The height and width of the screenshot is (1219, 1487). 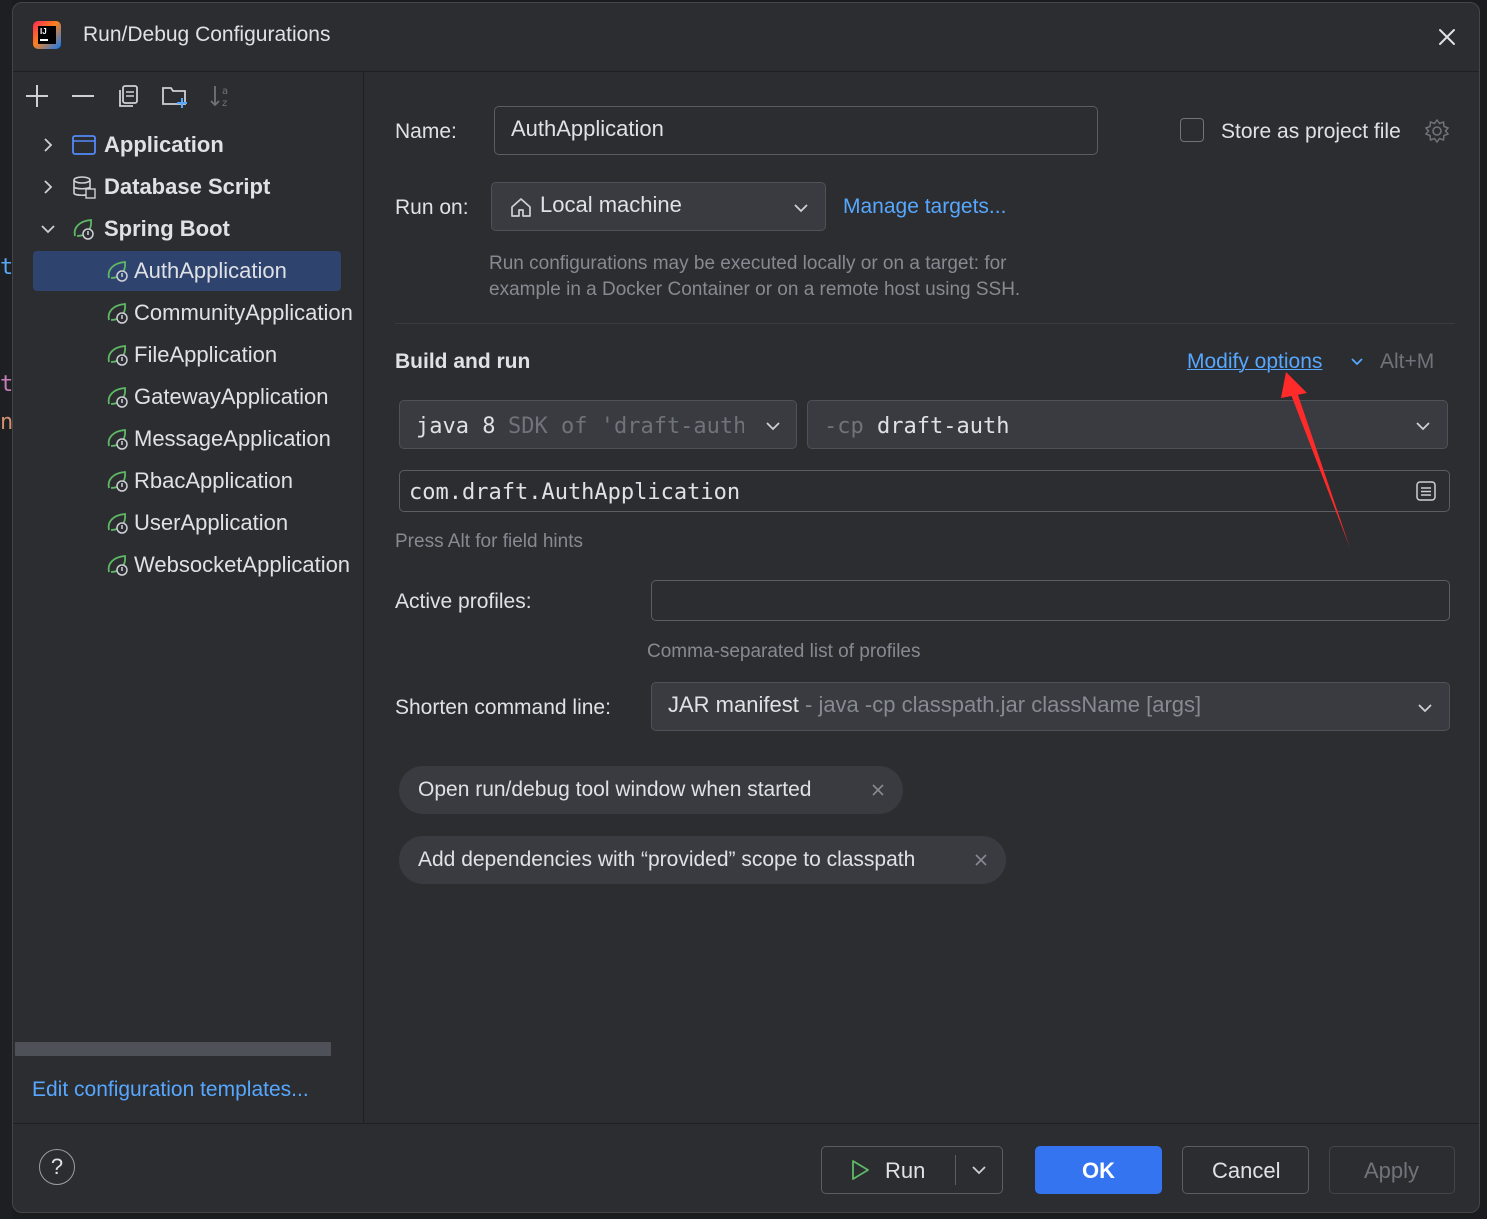 I want to click on modify-options-shortcut: Alt+M, so click(x=1407, y=361).